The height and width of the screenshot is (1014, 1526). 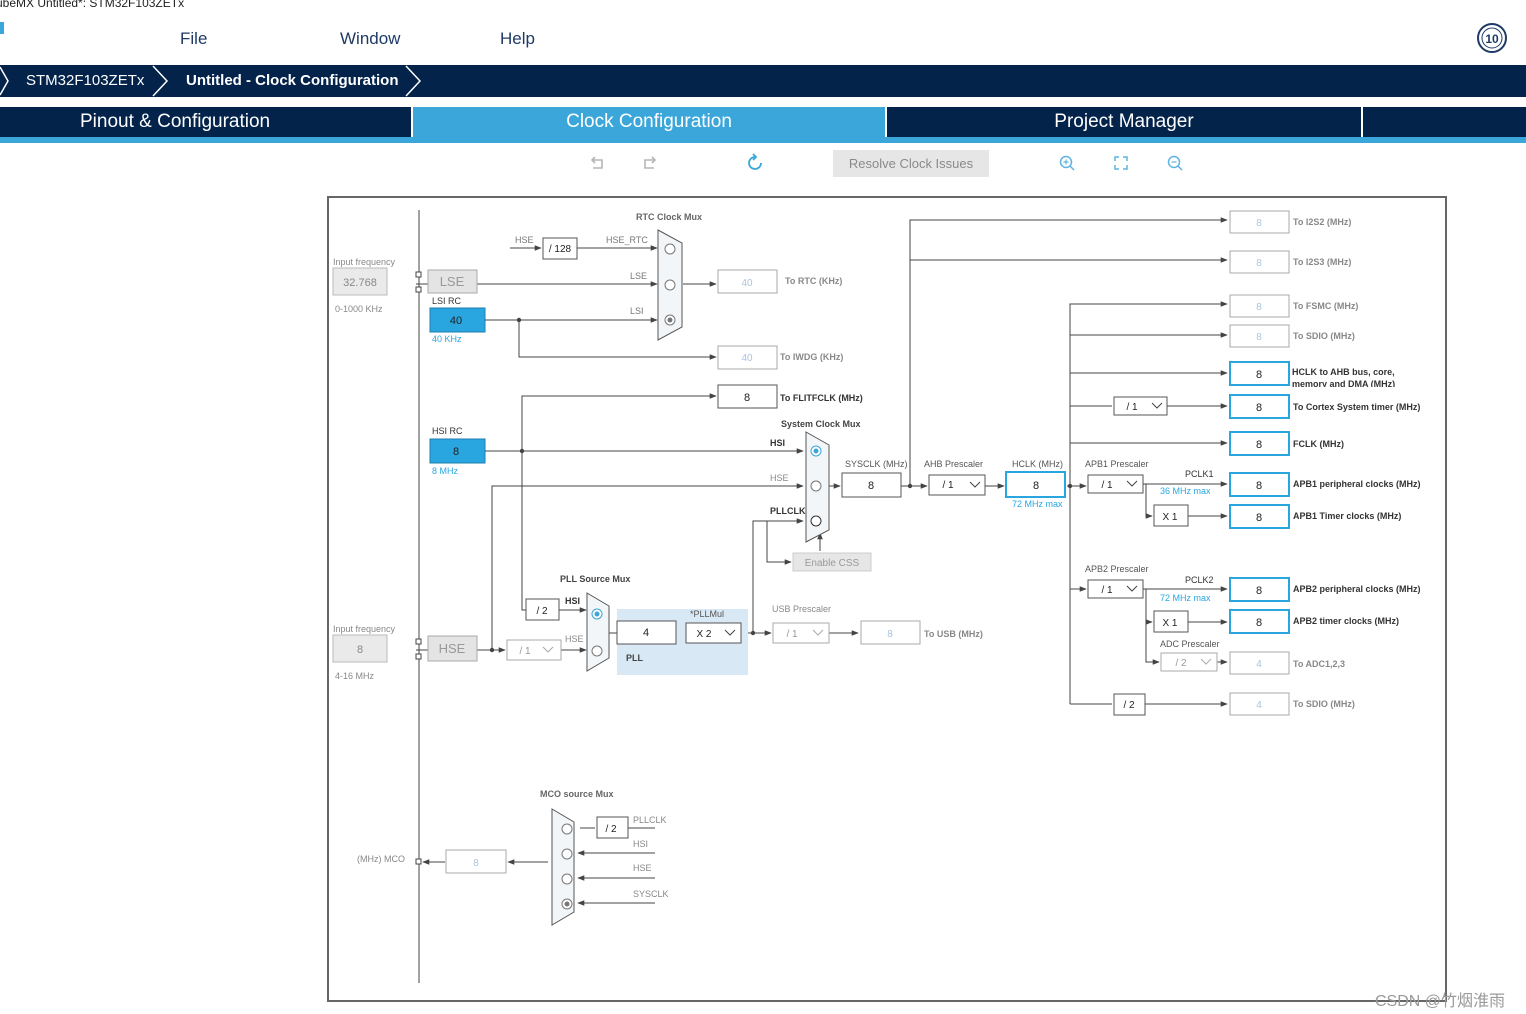 I want to click on sdio-apb-label: To SDIO (MHz), so click(x=1324, y=704).